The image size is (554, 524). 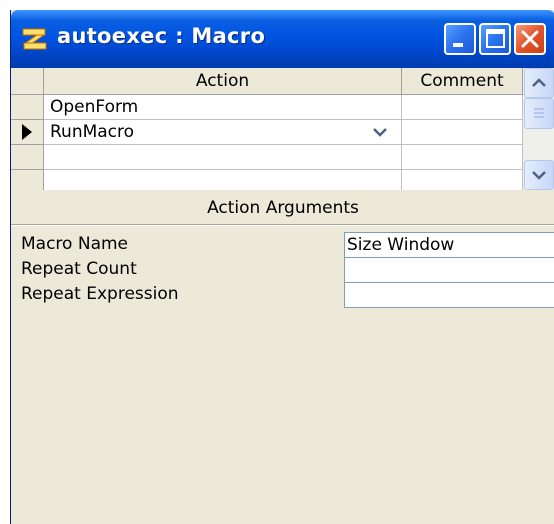 I want to click on row-selector-current, so click(x=27, y=132).